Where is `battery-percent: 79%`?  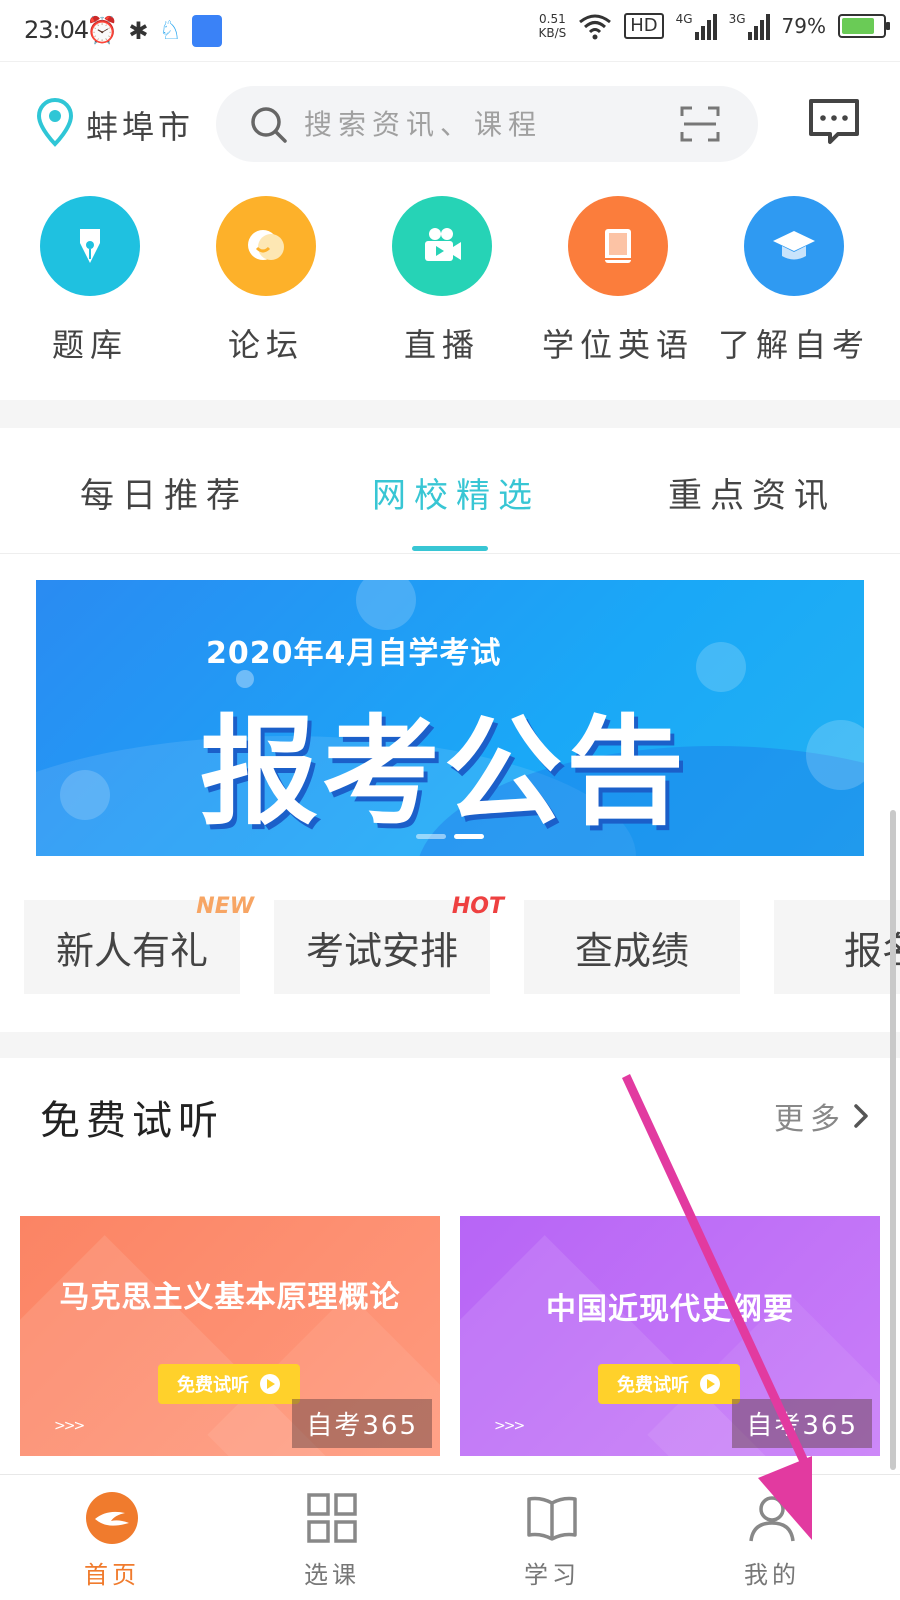 battery-percent: 79% is located at coordinates (803, 26).